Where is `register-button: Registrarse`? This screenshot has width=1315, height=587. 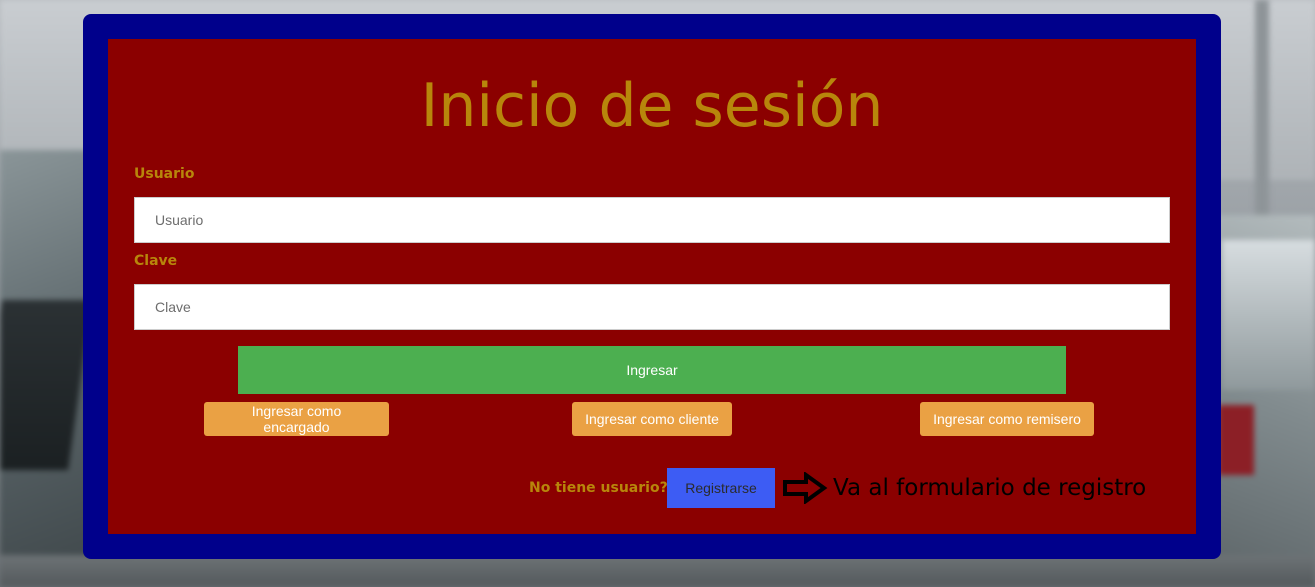 register-button: Registrarse is located at coordinates (721, 488).